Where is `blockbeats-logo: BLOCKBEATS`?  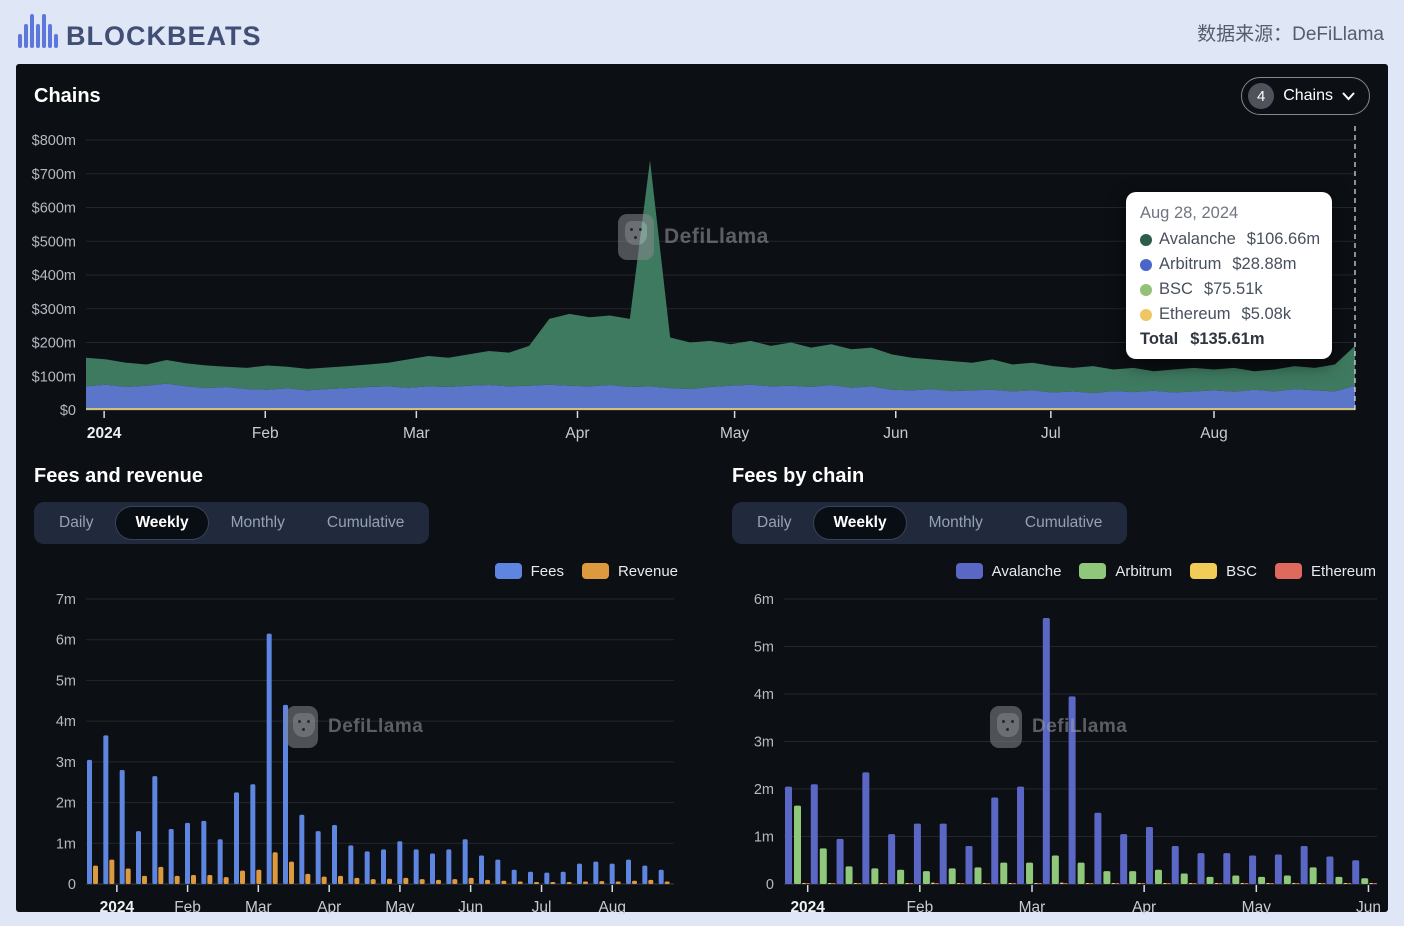 blockbeats-logo: BLOCKBEATS is located at coordinates (140, 32).